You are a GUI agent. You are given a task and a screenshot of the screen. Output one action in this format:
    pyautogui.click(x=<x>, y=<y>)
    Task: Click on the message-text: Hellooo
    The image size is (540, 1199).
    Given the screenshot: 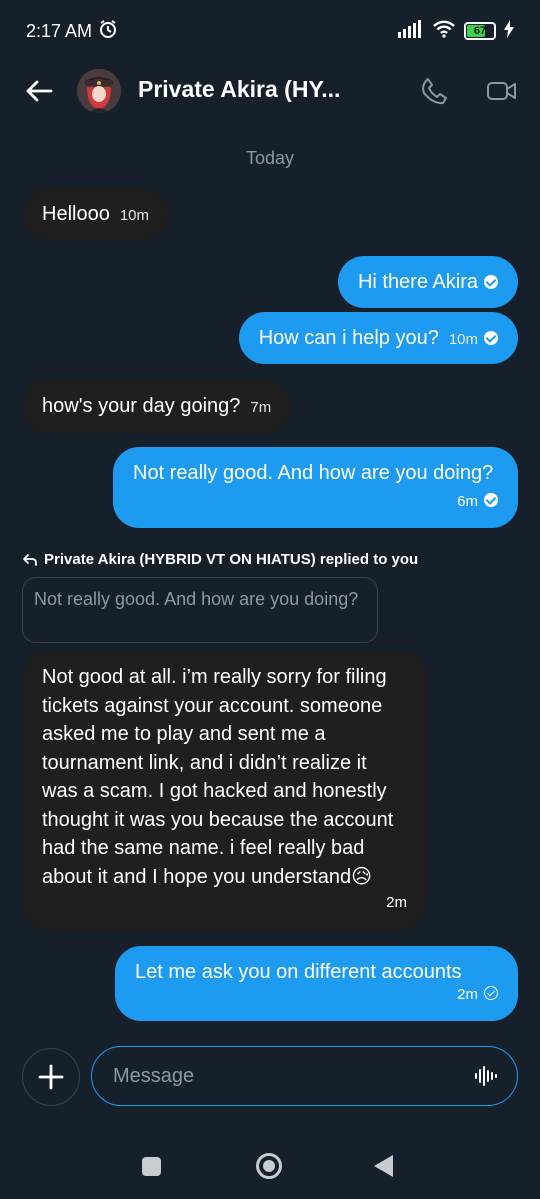 What is the action you would take?
    pyautogui.click(x=76, y=214)
    